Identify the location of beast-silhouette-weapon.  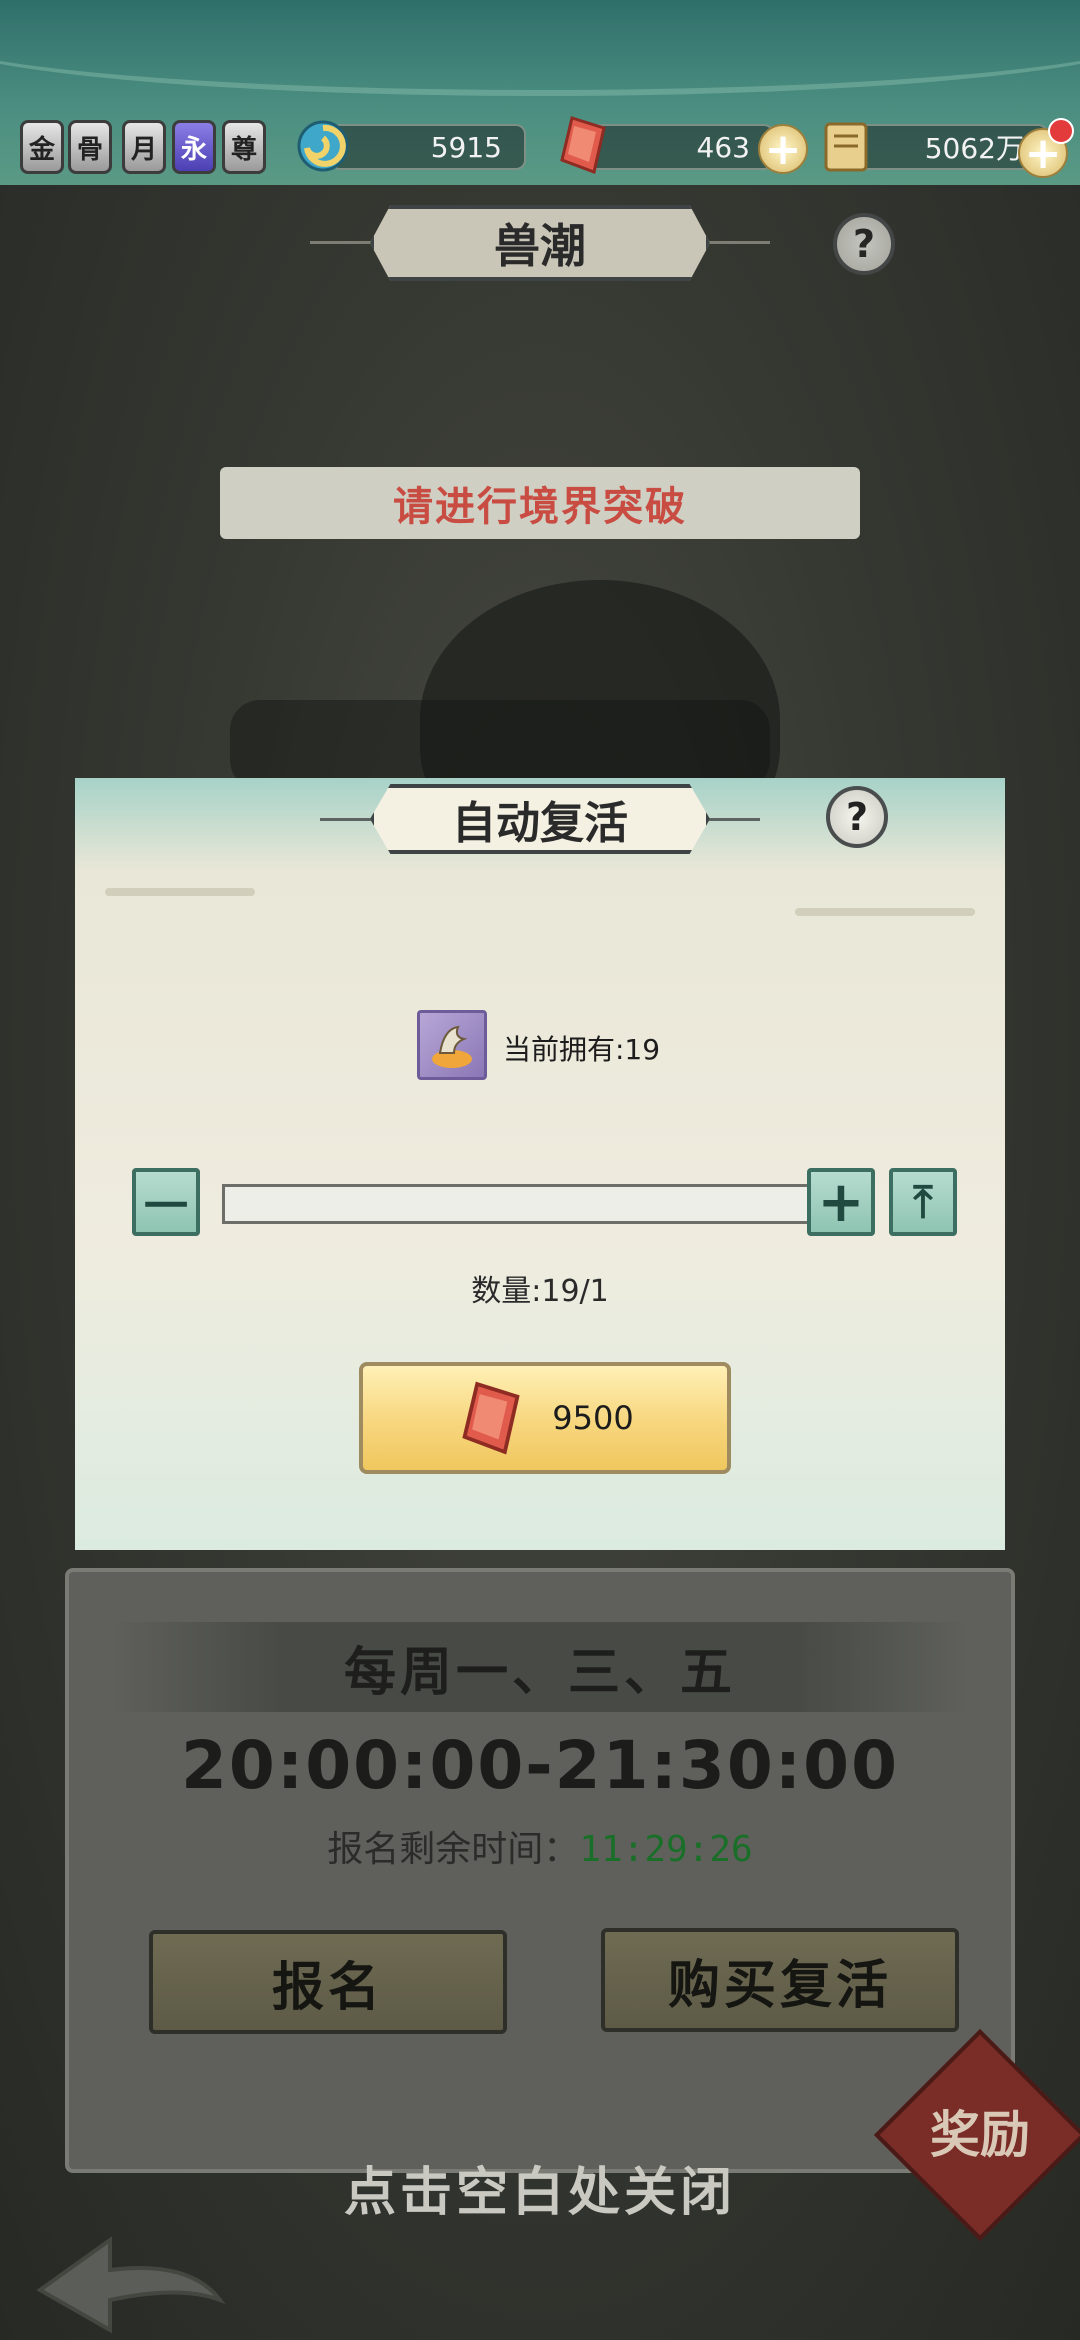
(500, 745).